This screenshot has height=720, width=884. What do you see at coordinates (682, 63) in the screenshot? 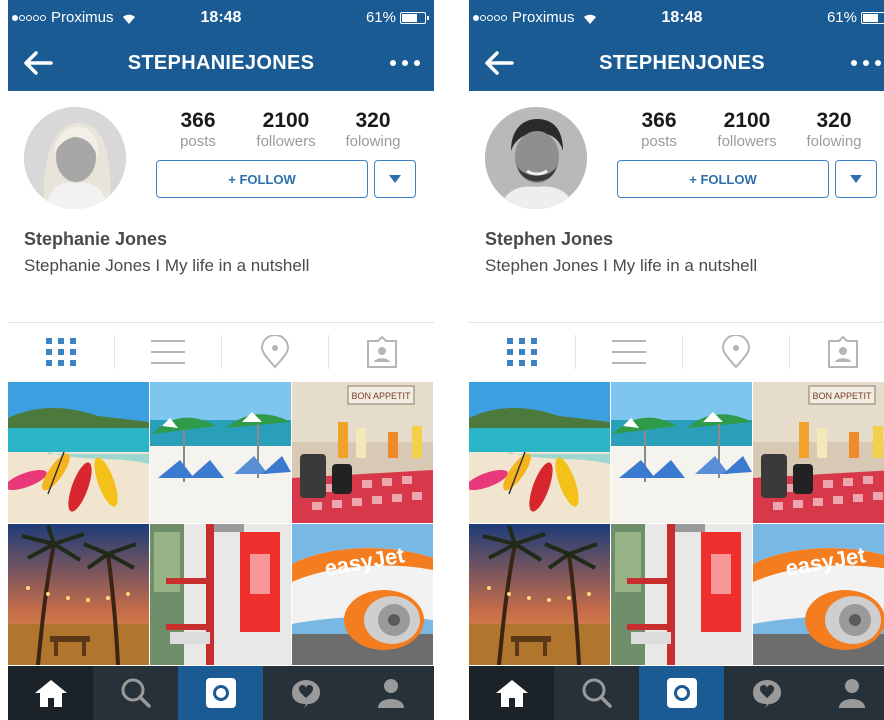
I see `profile-username-title: STEPHENJONES` at bounding box center [682, 63].